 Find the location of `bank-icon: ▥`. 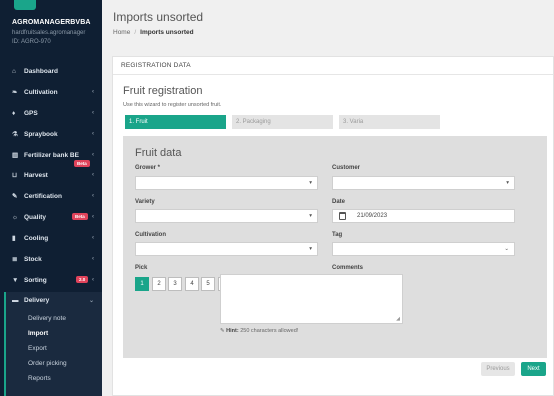

bank-icon: ▥ is located at coordinates (15, 155).